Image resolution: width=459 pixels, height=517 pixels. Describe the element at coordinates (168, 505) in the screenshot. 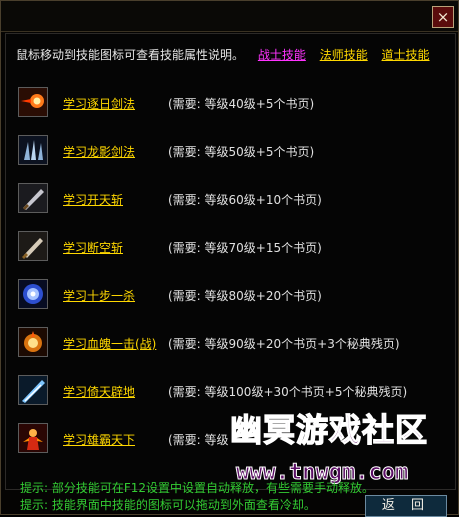

I see `tip-line: 提示: 技能界面中技能的图标可以拖动到外面查看冷却。` at that location.